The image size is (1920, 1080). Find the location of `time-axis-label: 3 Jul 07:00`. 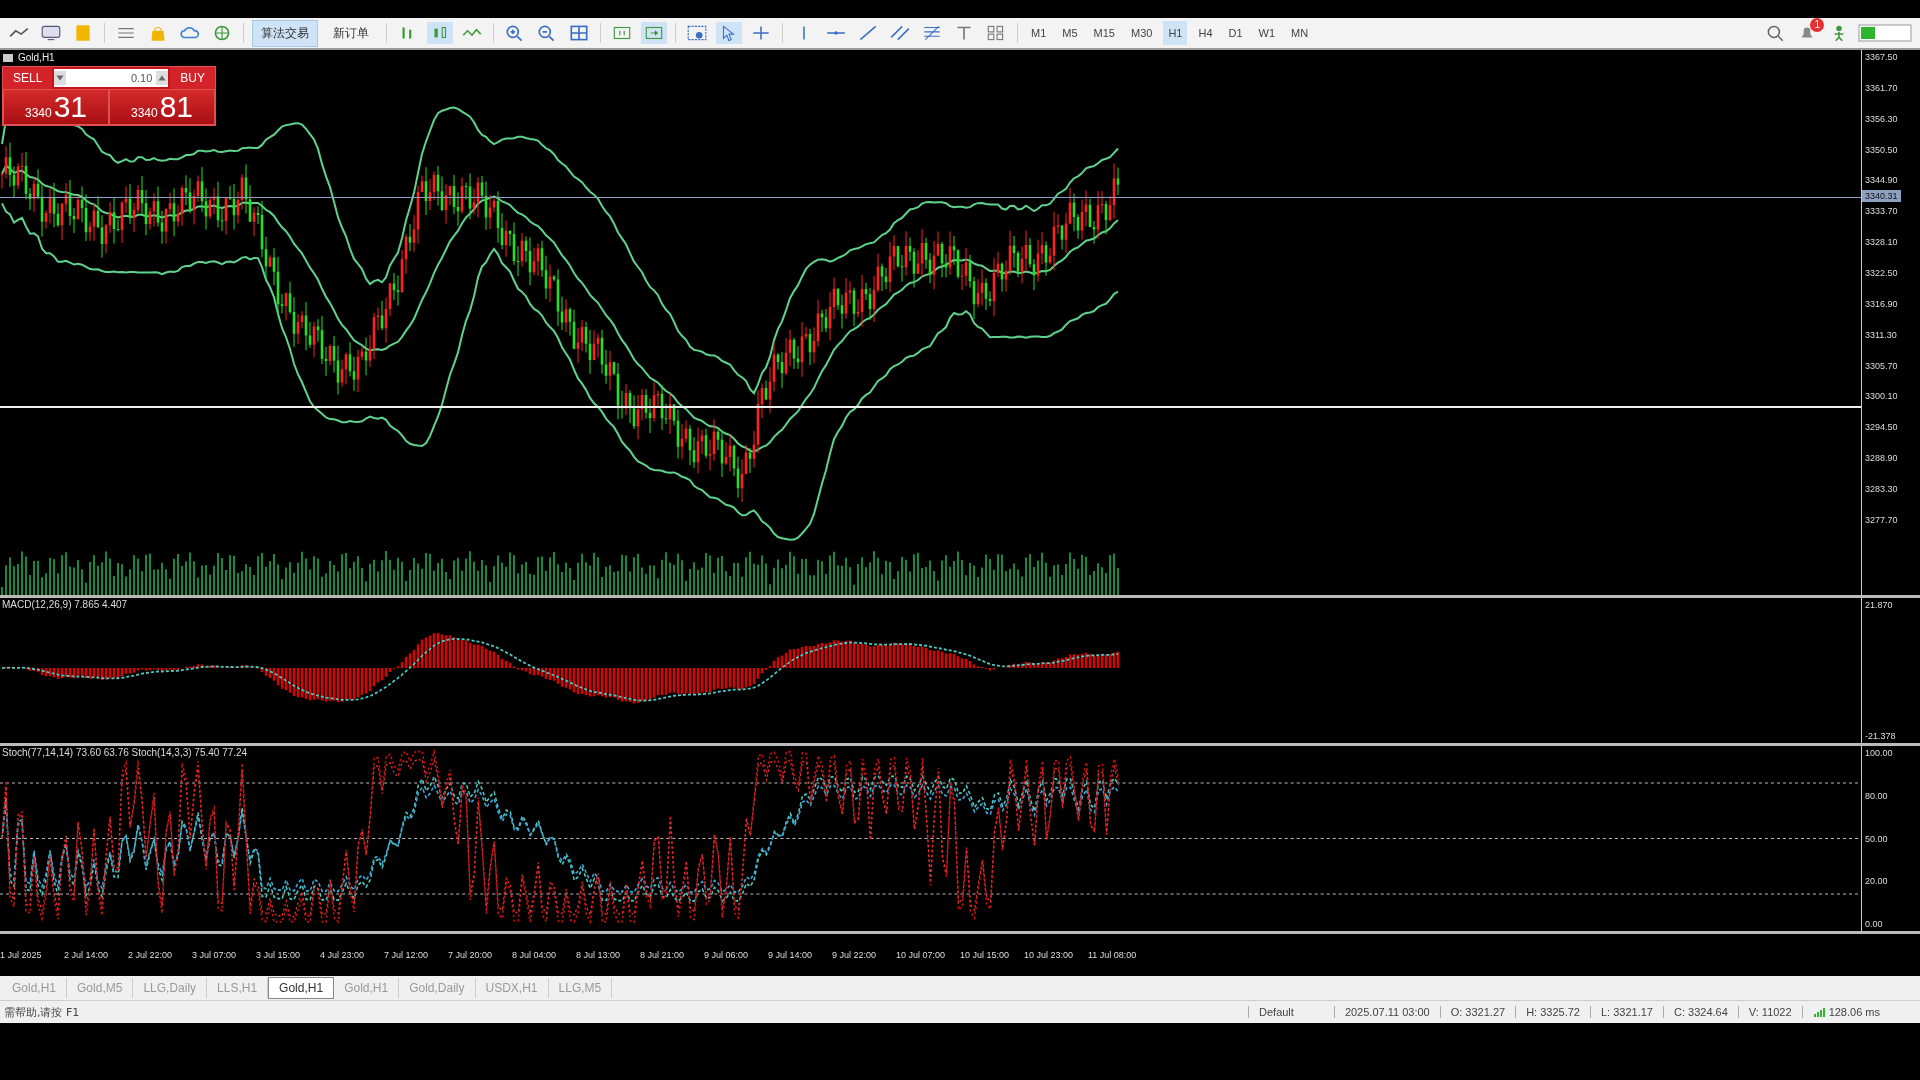

time-axis-label: 3 Jul 07:00 is located at coordinates (215, 955).